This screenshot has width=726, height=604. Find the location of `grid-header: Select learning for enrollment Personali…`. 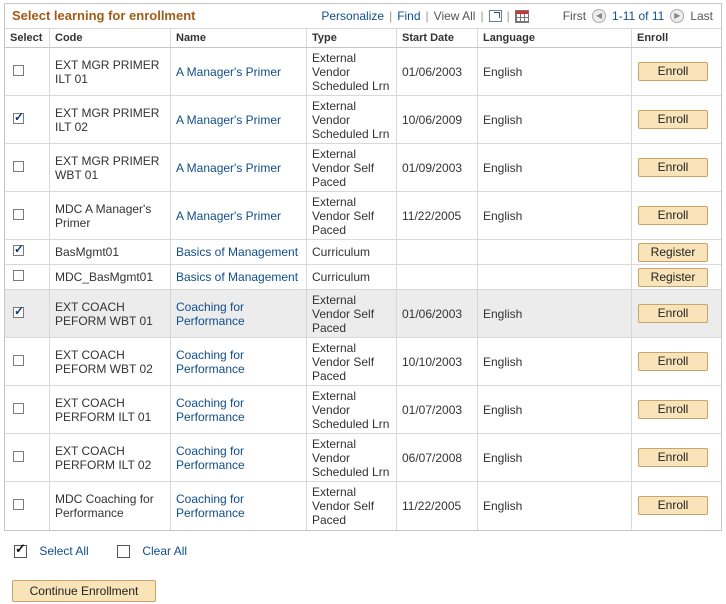

grid-header: Select learning for enrollment Personali… is located at coordinates (363, 16).